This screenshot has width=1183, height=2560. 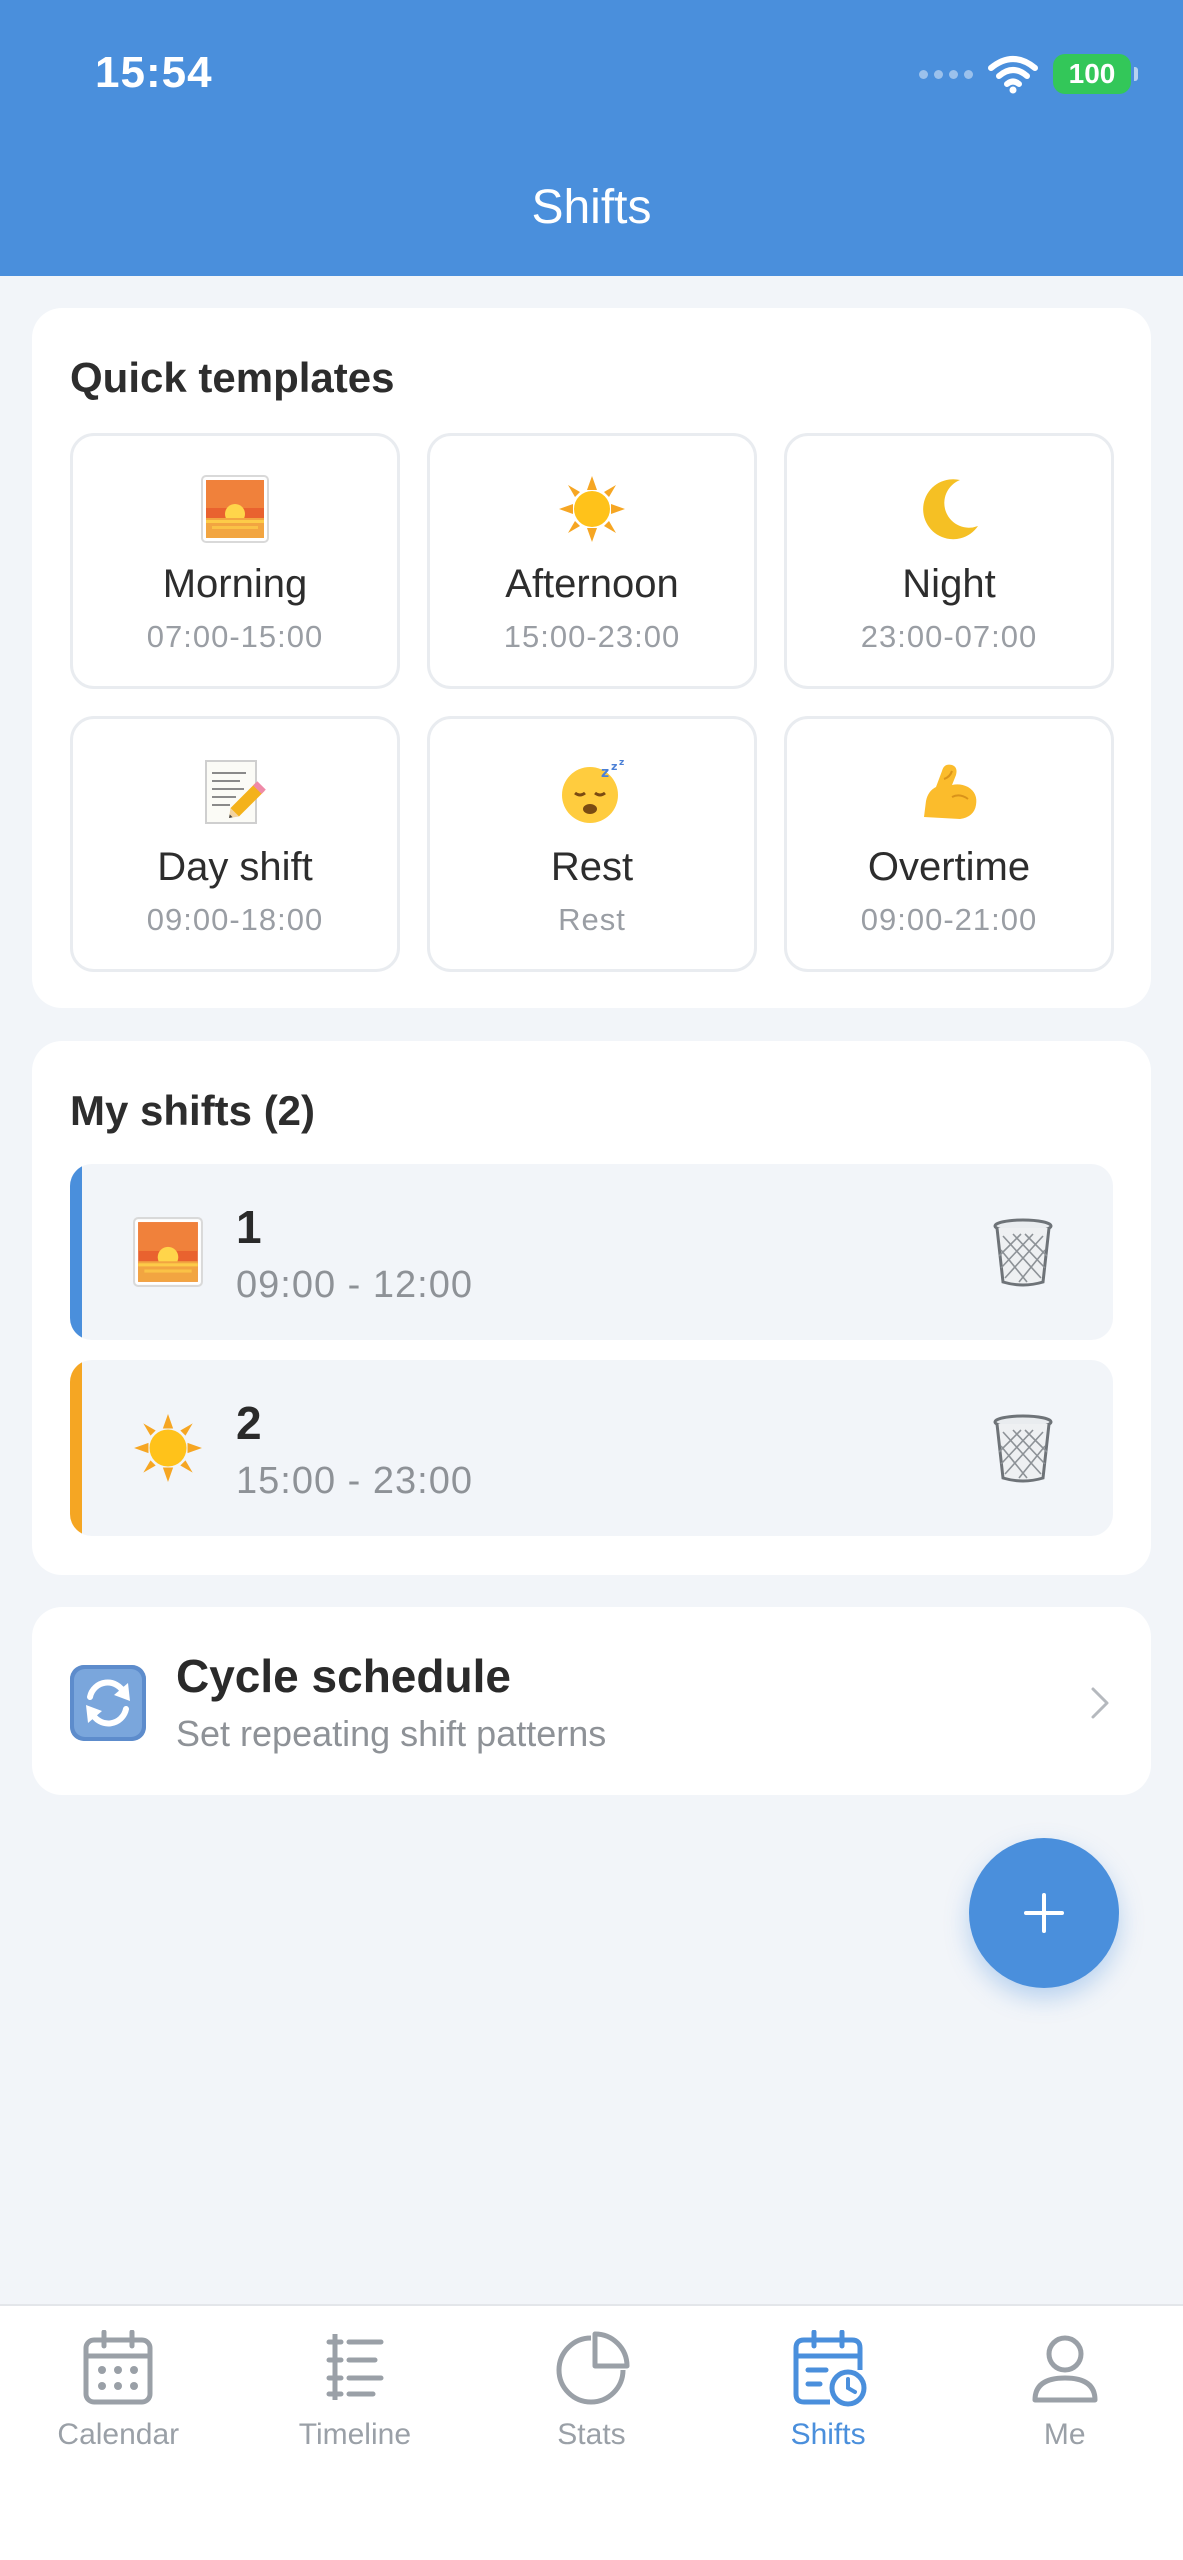 I want to click on template-name: Overtime, so click(x=949, y=867).